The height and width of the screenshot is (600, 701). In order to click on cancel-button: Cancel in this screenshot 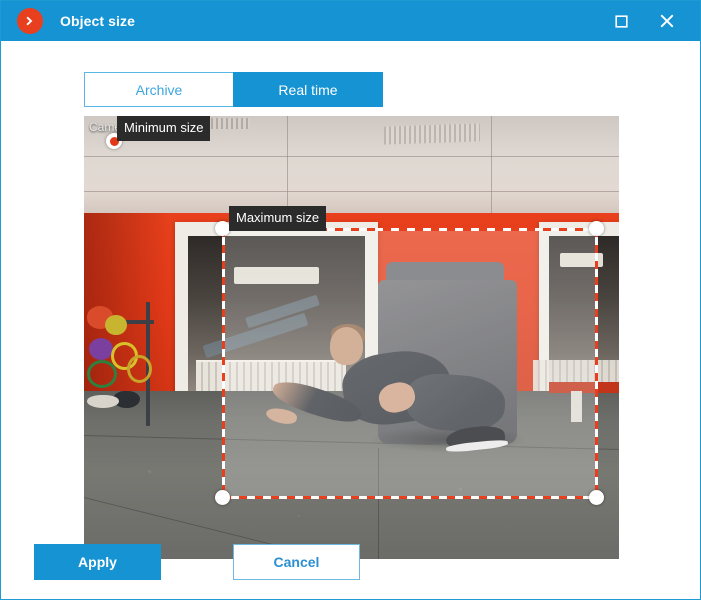, I will do `click(296, 562)`.